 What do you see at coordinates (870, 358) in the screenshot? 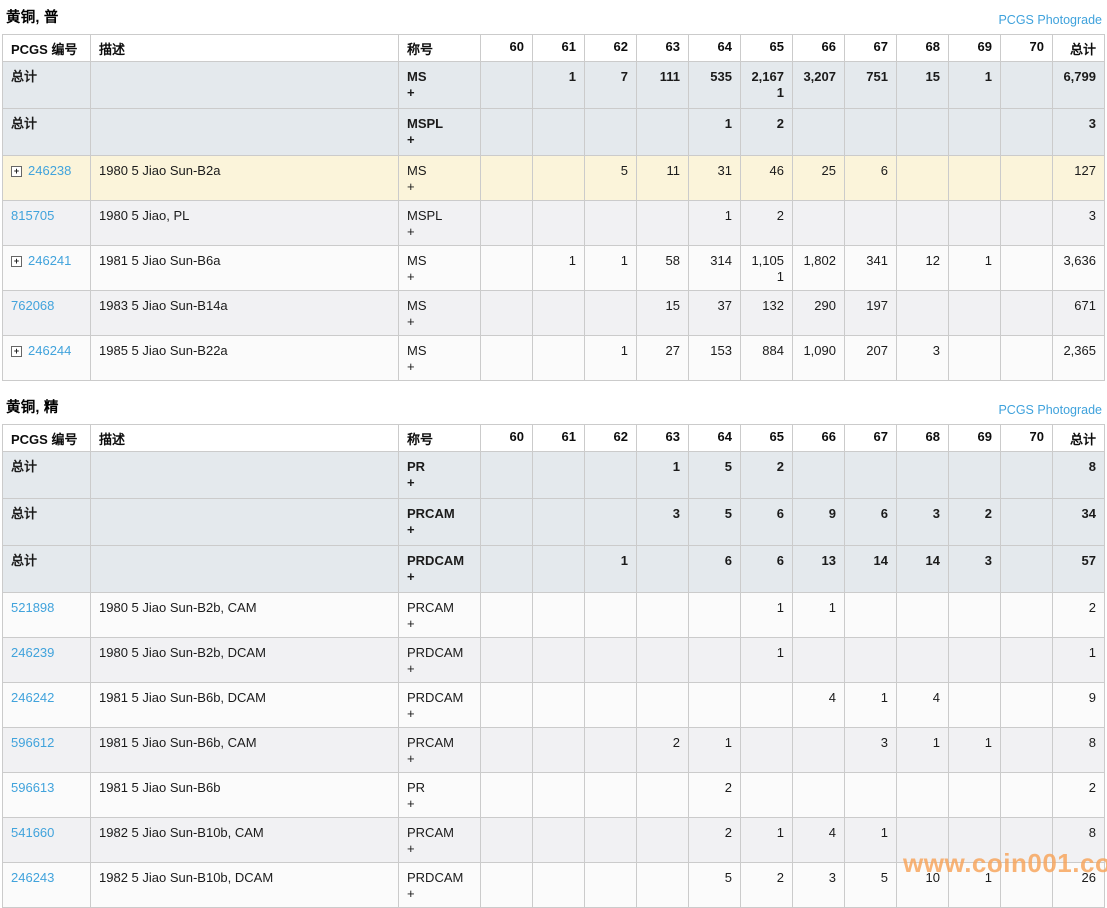
I see `grade-count-cell: 207` at bounding box center [870, 358].